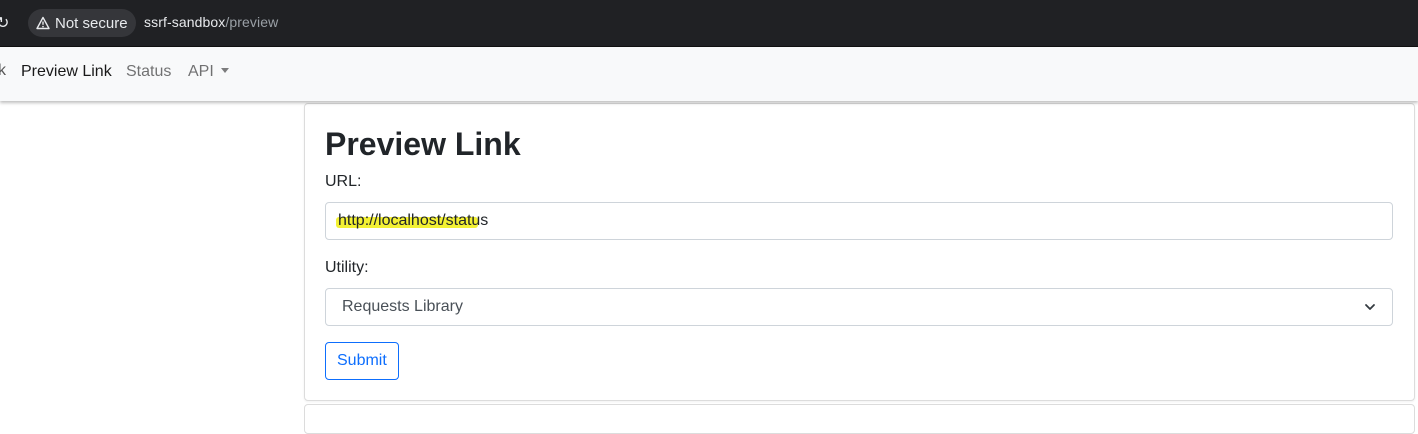  I want to click on reload-icon: ↻, so click(6, 23).